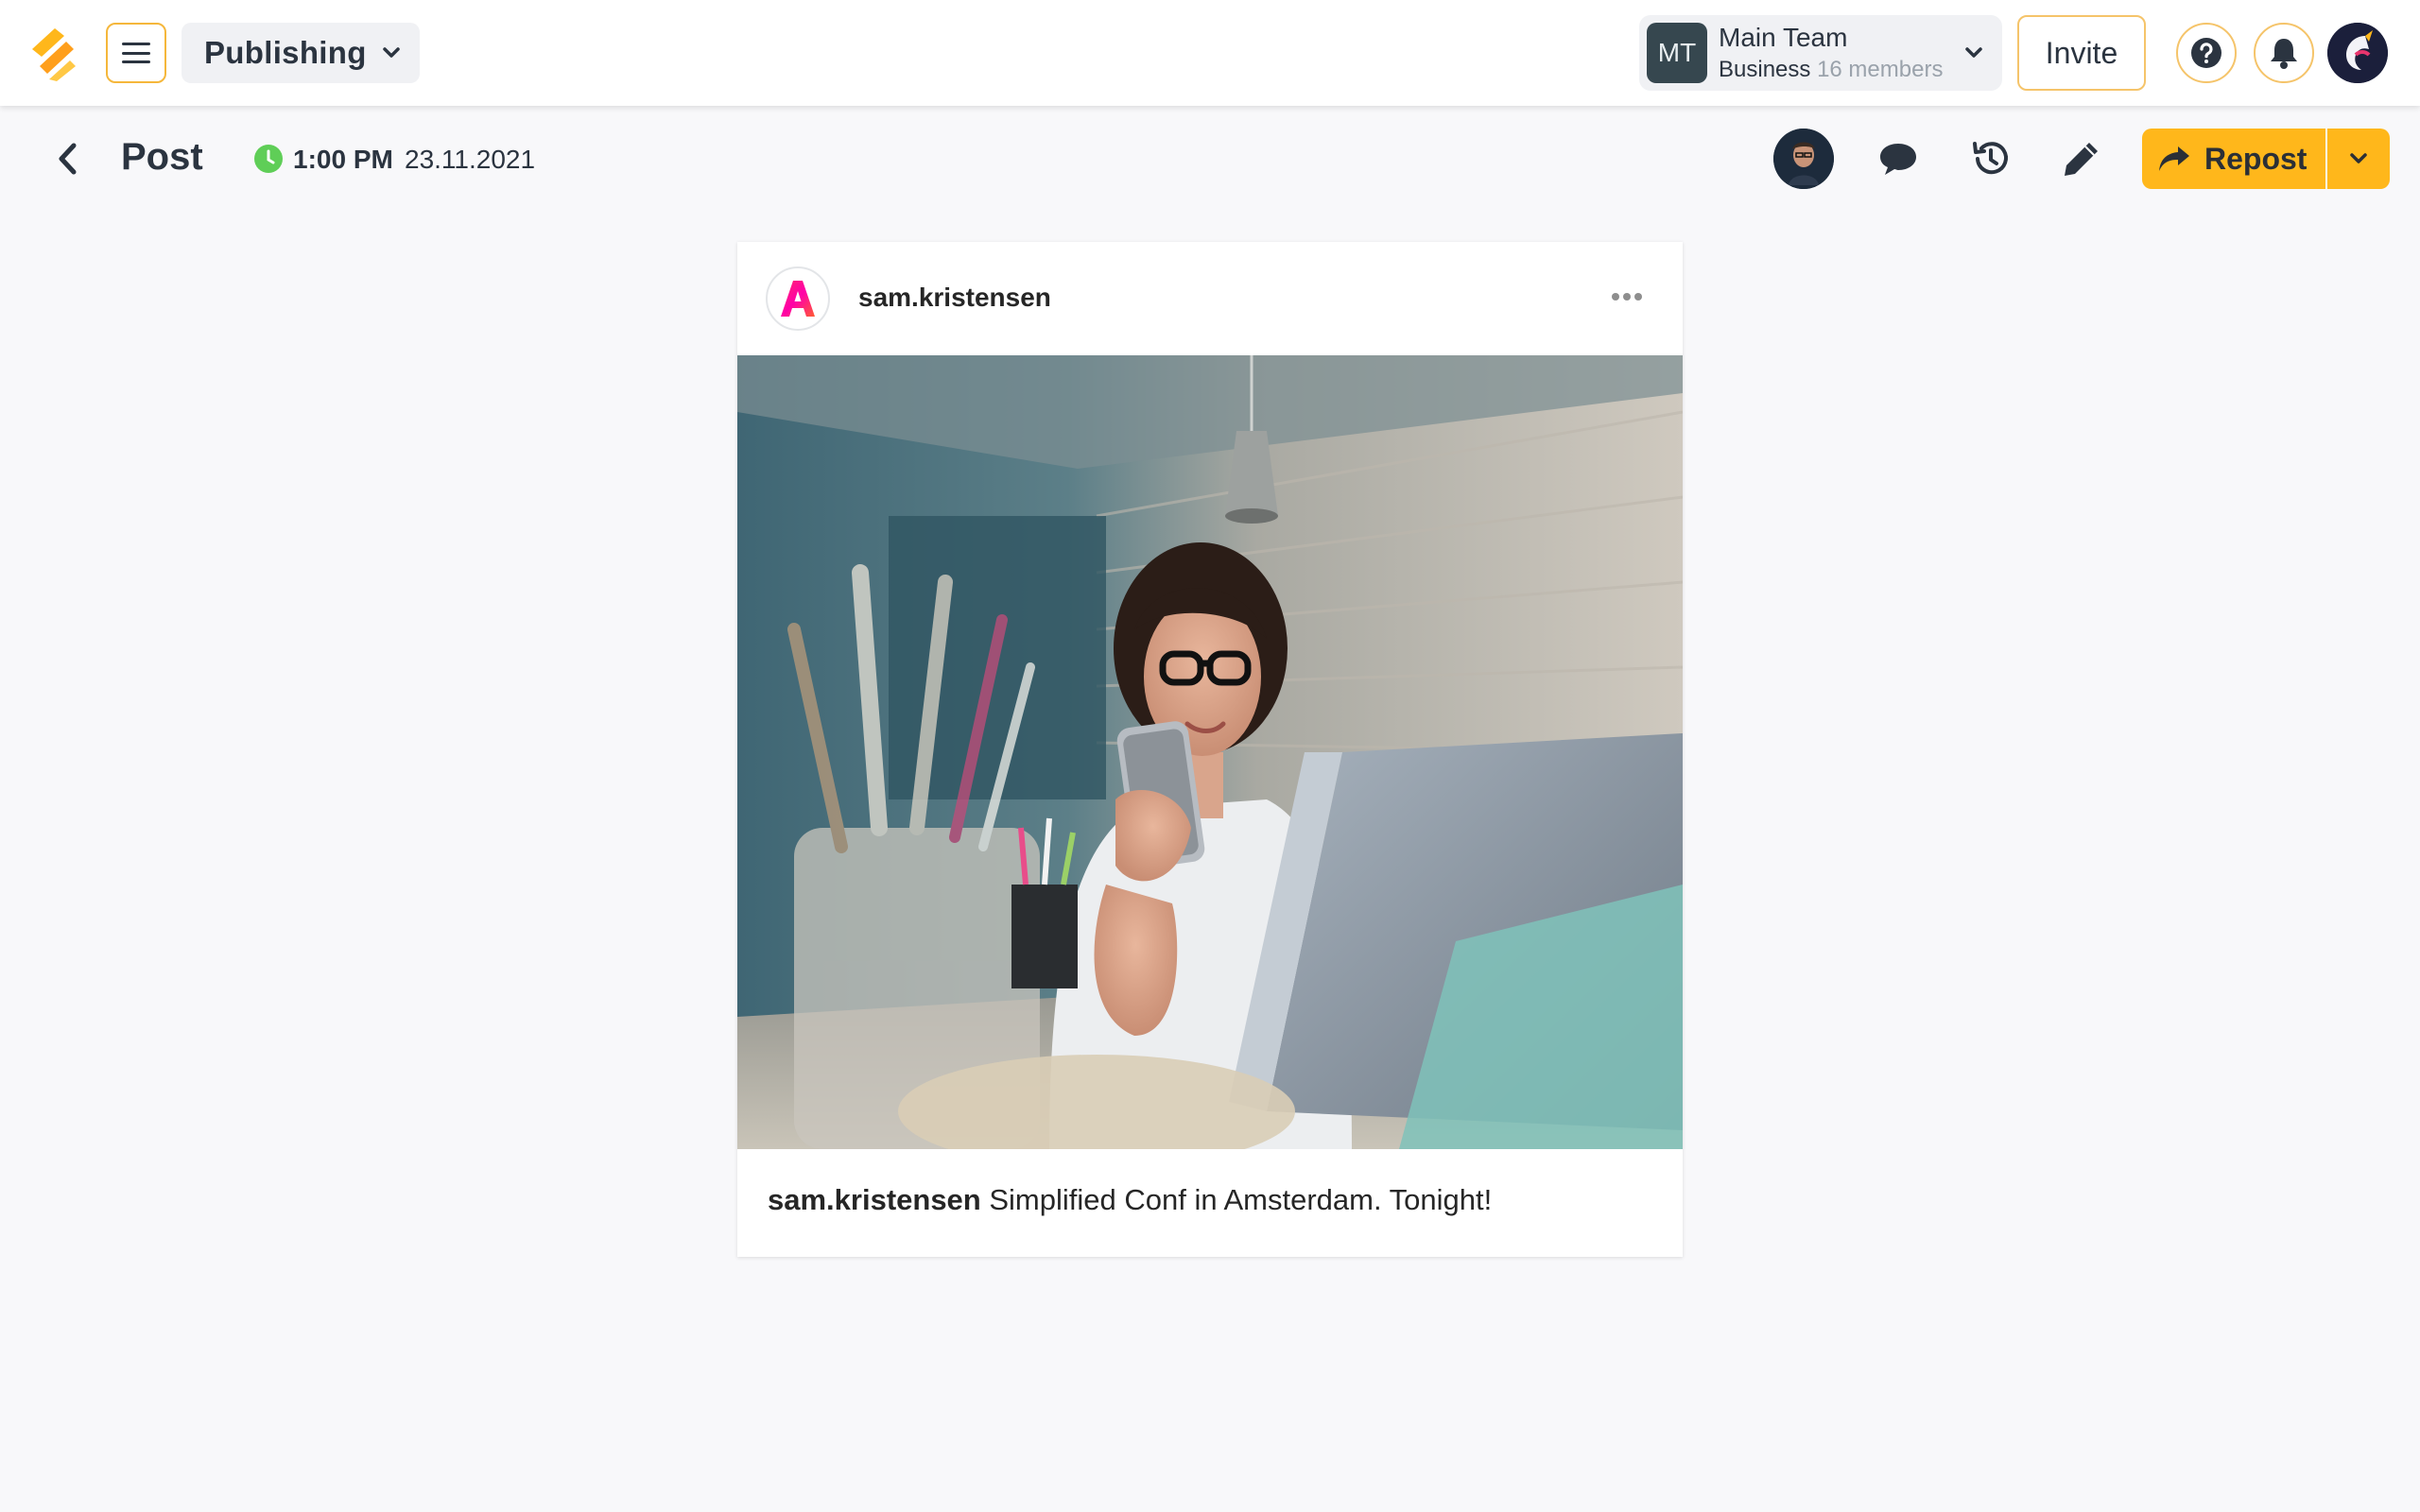 This screenshot has height=1512, width=2420. What do you see at coordinates (1880, 69) in the screenshot?
I see `team-member-count: 16 members` at bounding box center [1880, 69].